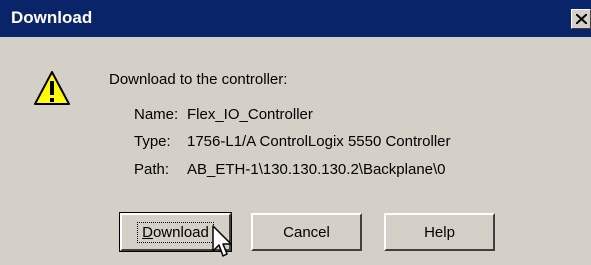 This screenshot has height=265, width=591. I want to click on name-value: Flex_IO_Controller, so click(250, 114).